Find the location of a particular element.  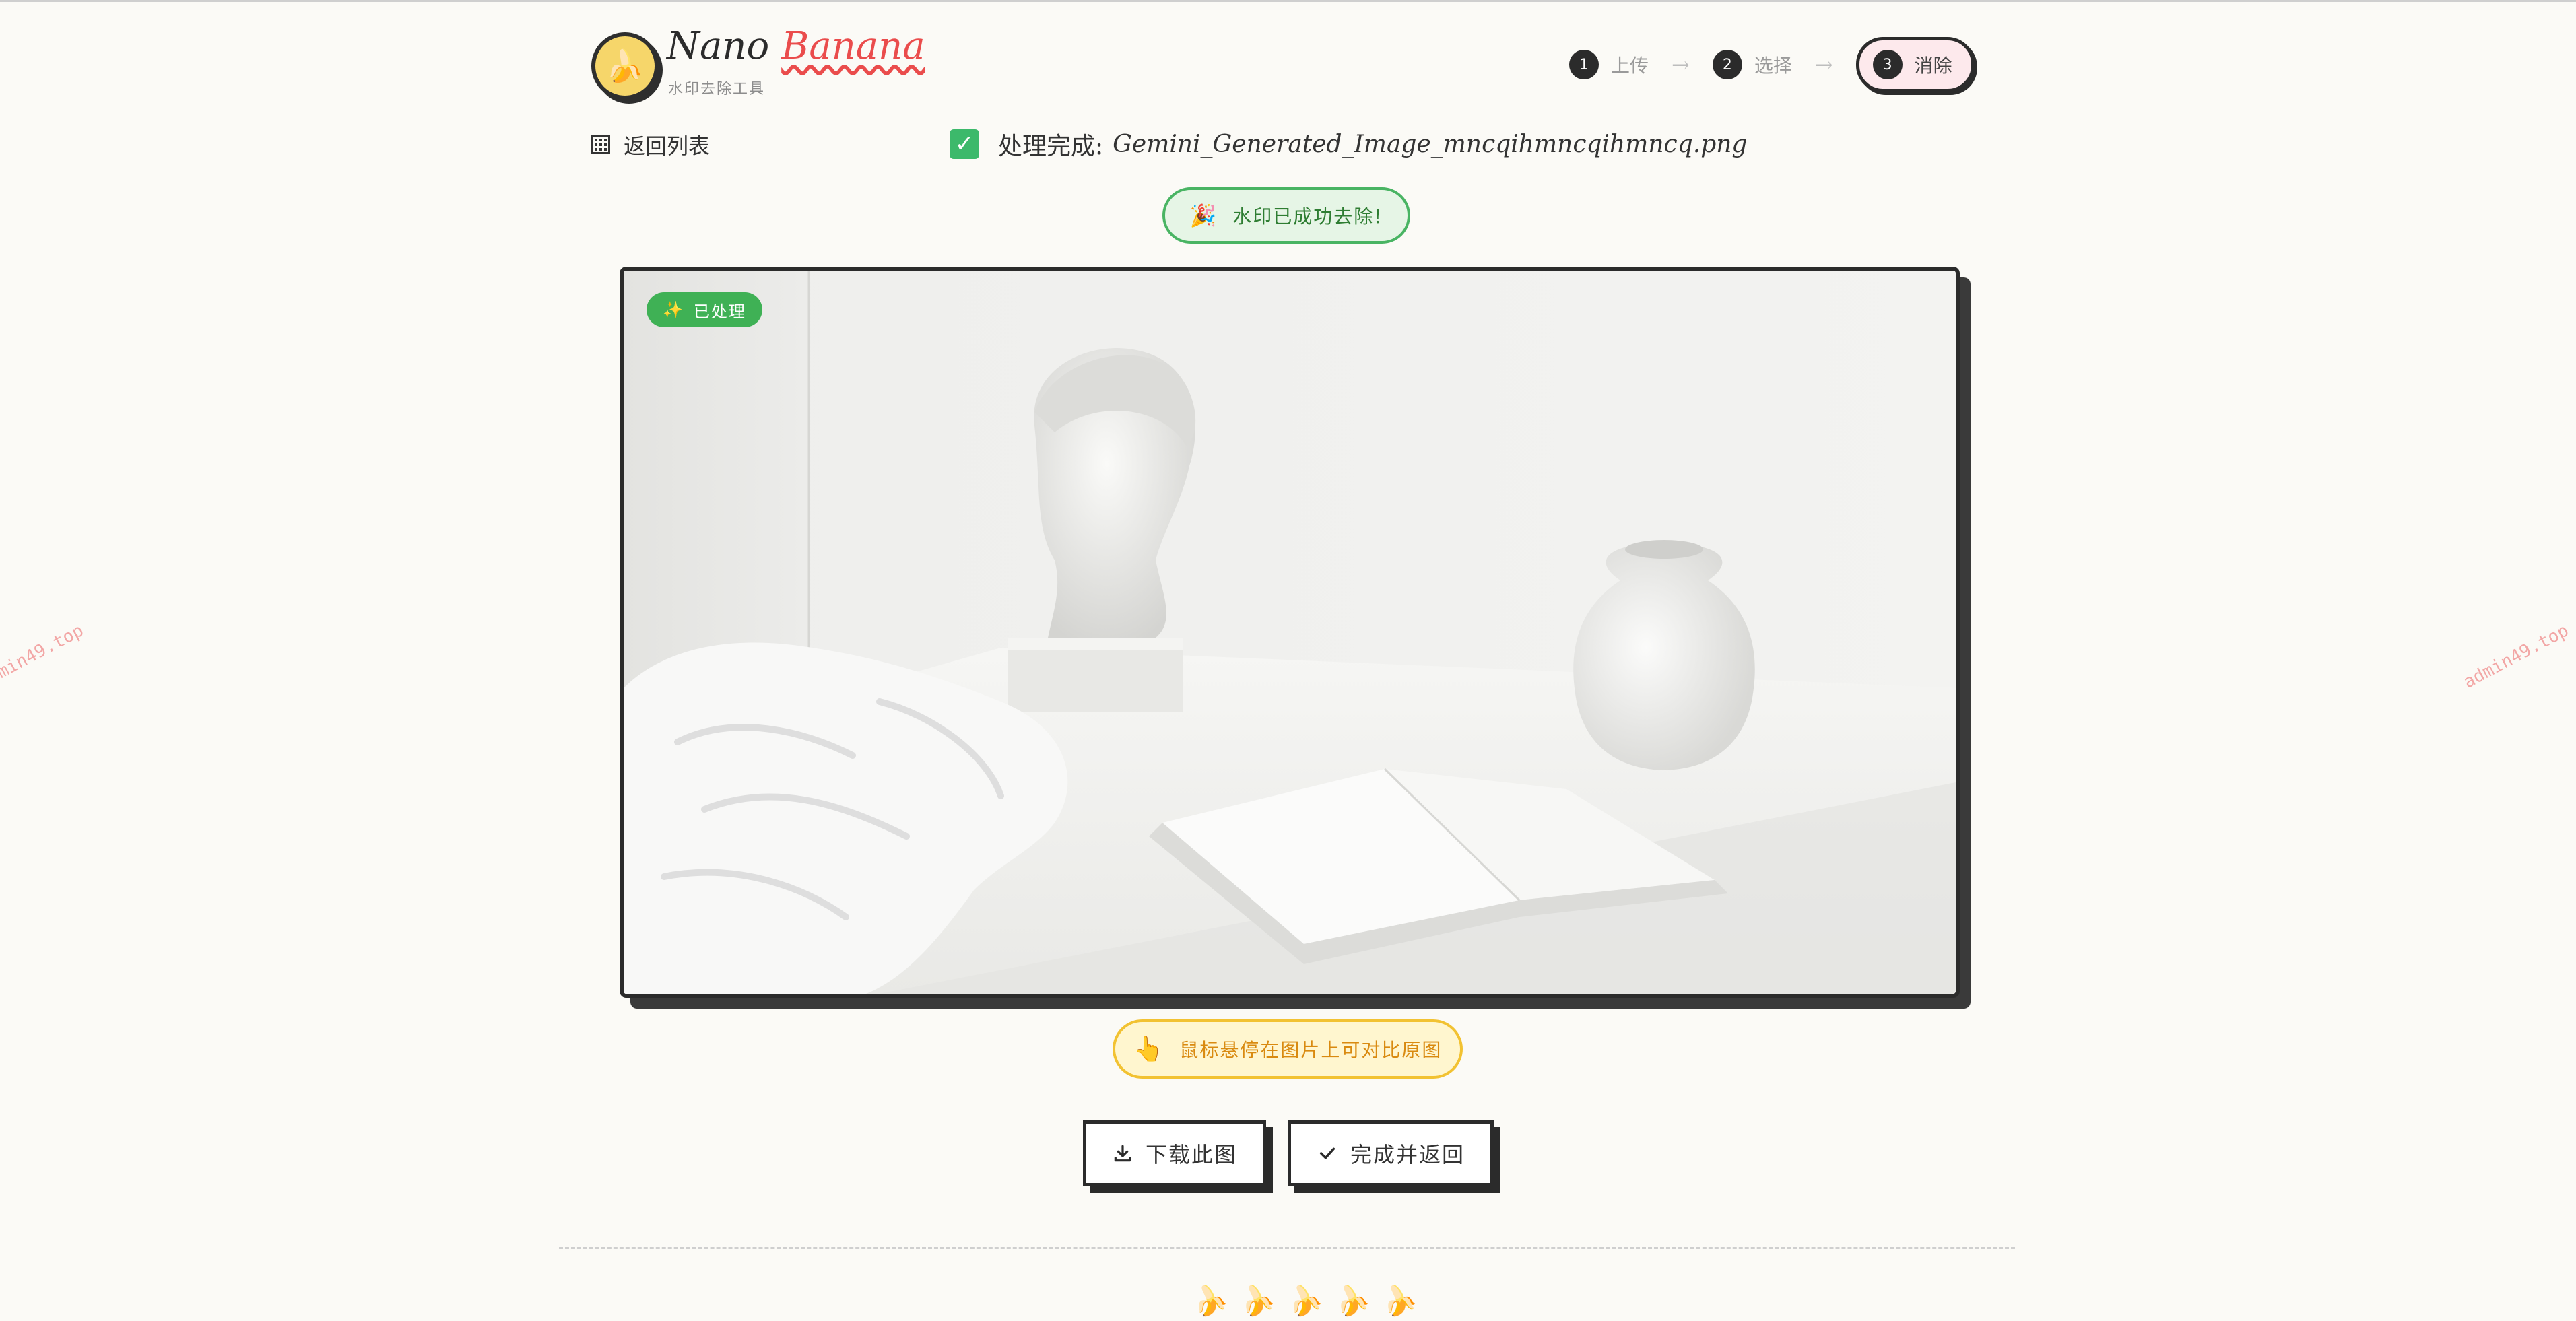

download-label: 下载此图 is located at coordinates (1191, 1154).